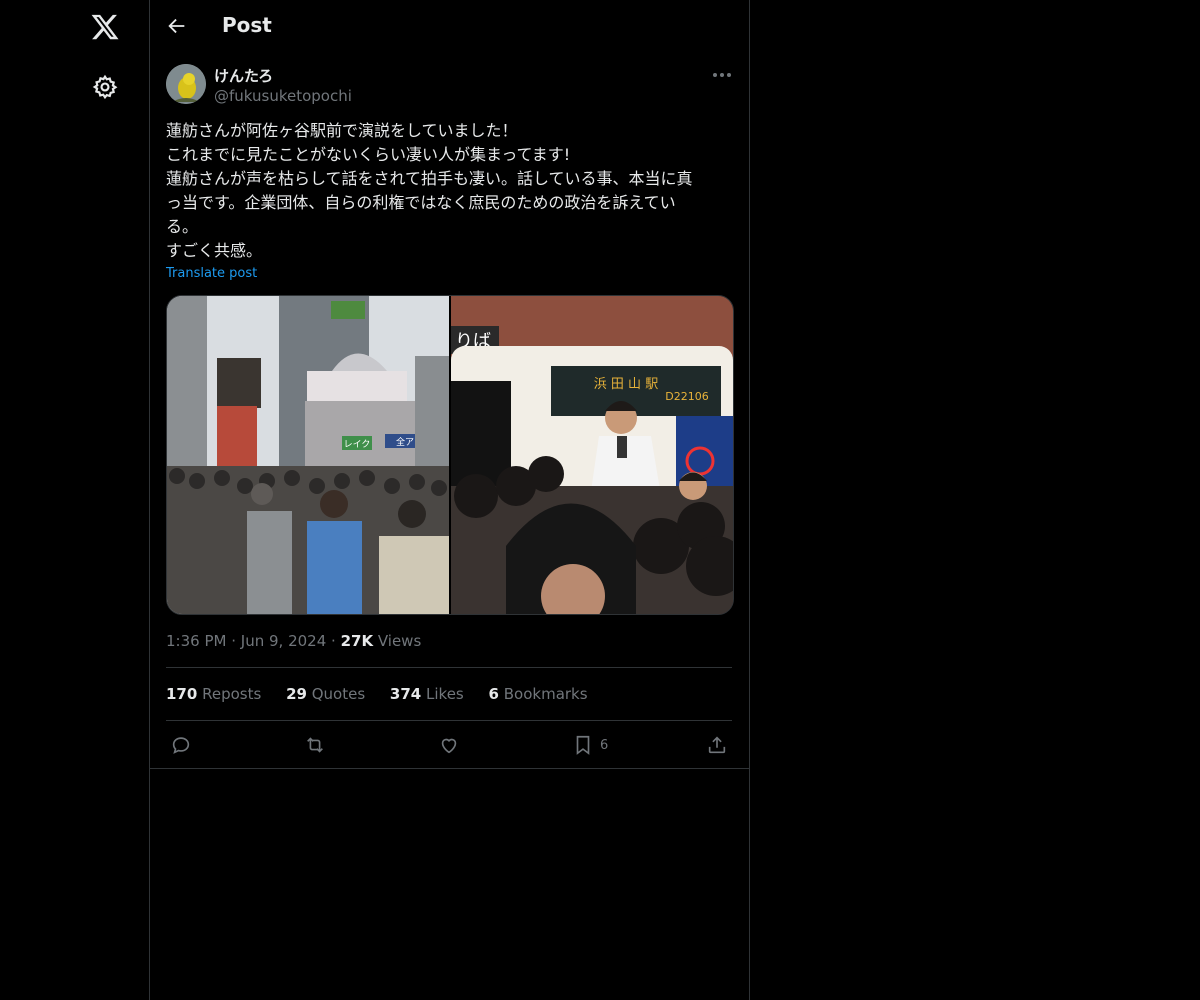 The width and height of the screenshot is (1200, 1000). I want to click on post-date: Jun 9, 2024, so click(283, 641).